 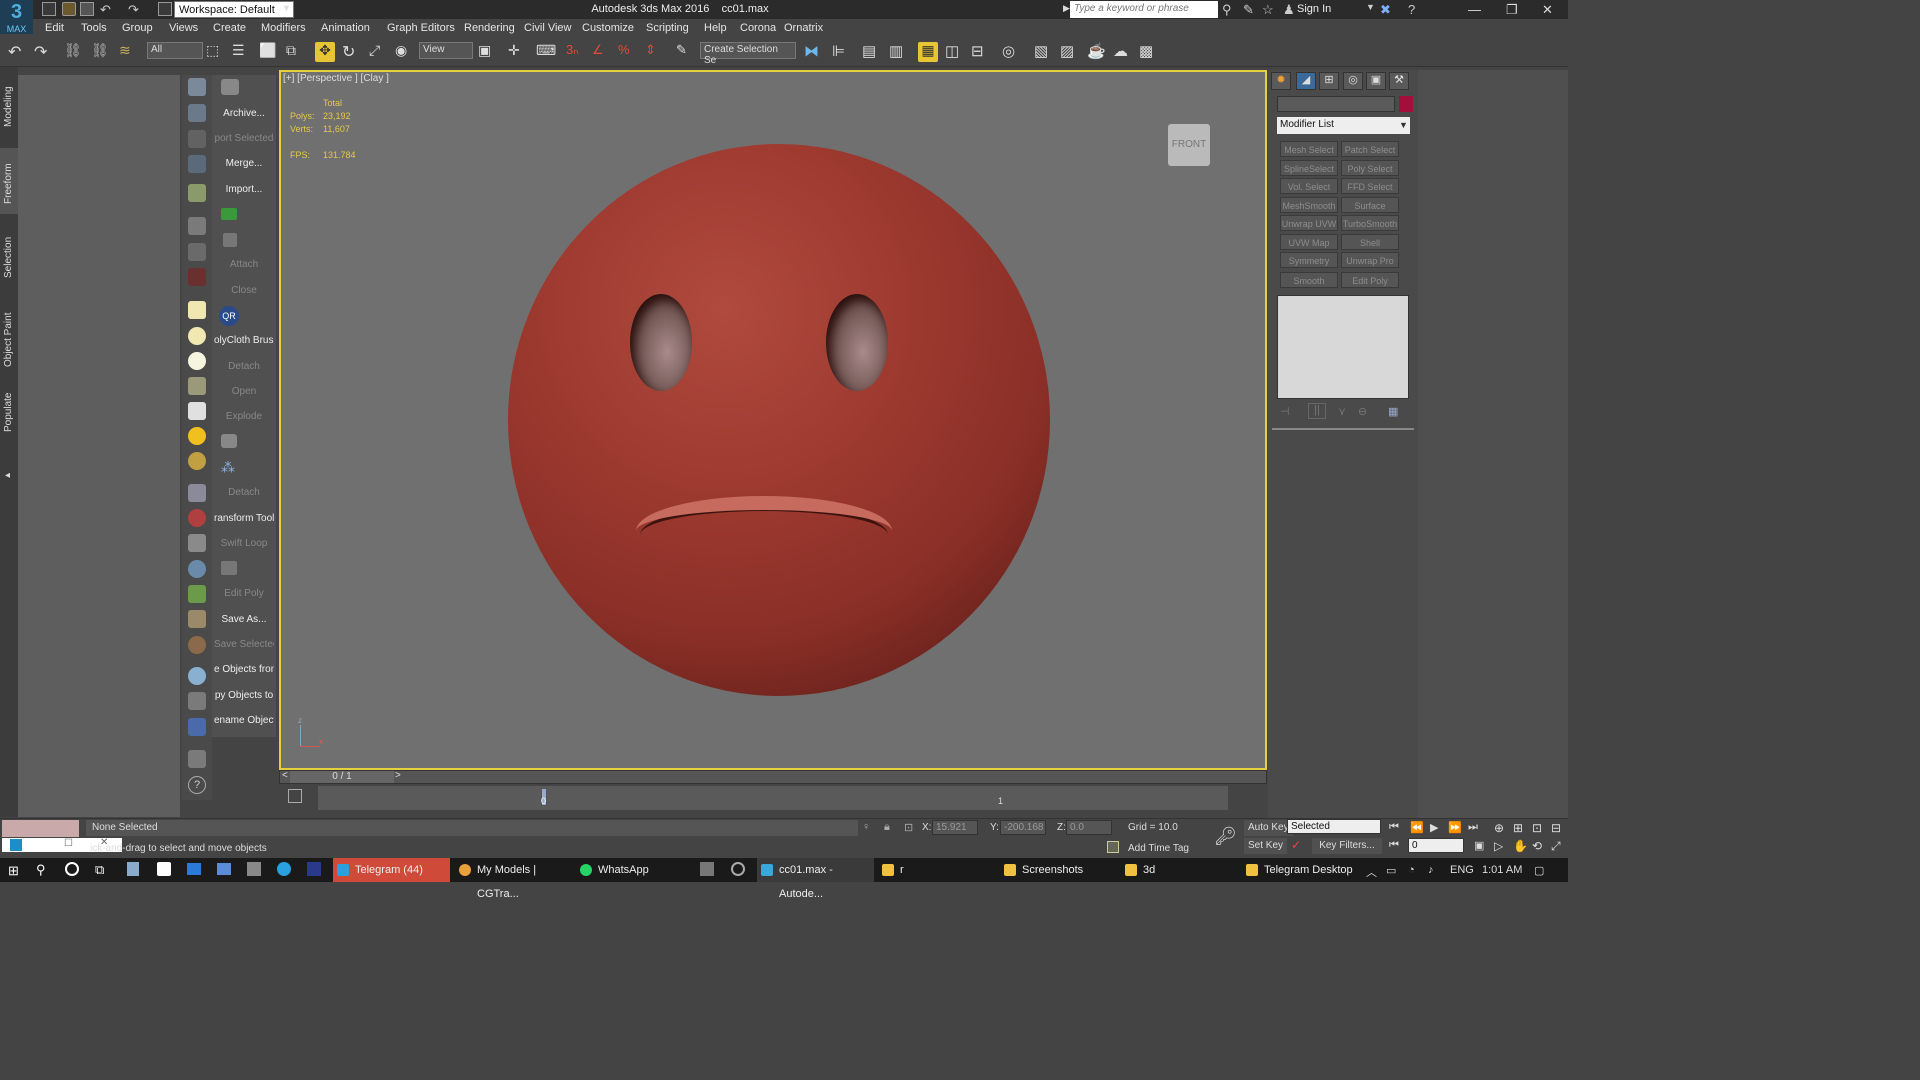 What do you see at coordinates (1227, 10) in the screenshot?
I see `binoculars-icon: ⚲` at bounding box center [1227, 10].